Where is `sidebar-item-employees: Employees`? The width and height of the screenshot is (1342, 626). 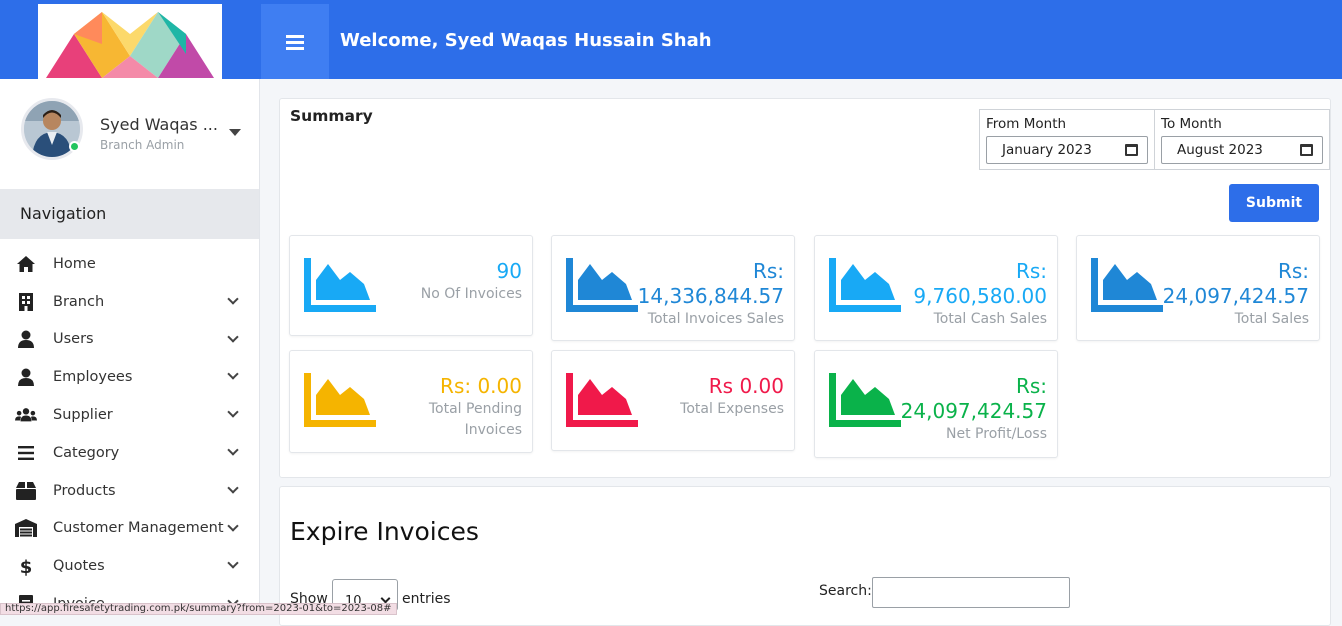
sidebar-item-employees: Employees is located at coordinates (129, 377).